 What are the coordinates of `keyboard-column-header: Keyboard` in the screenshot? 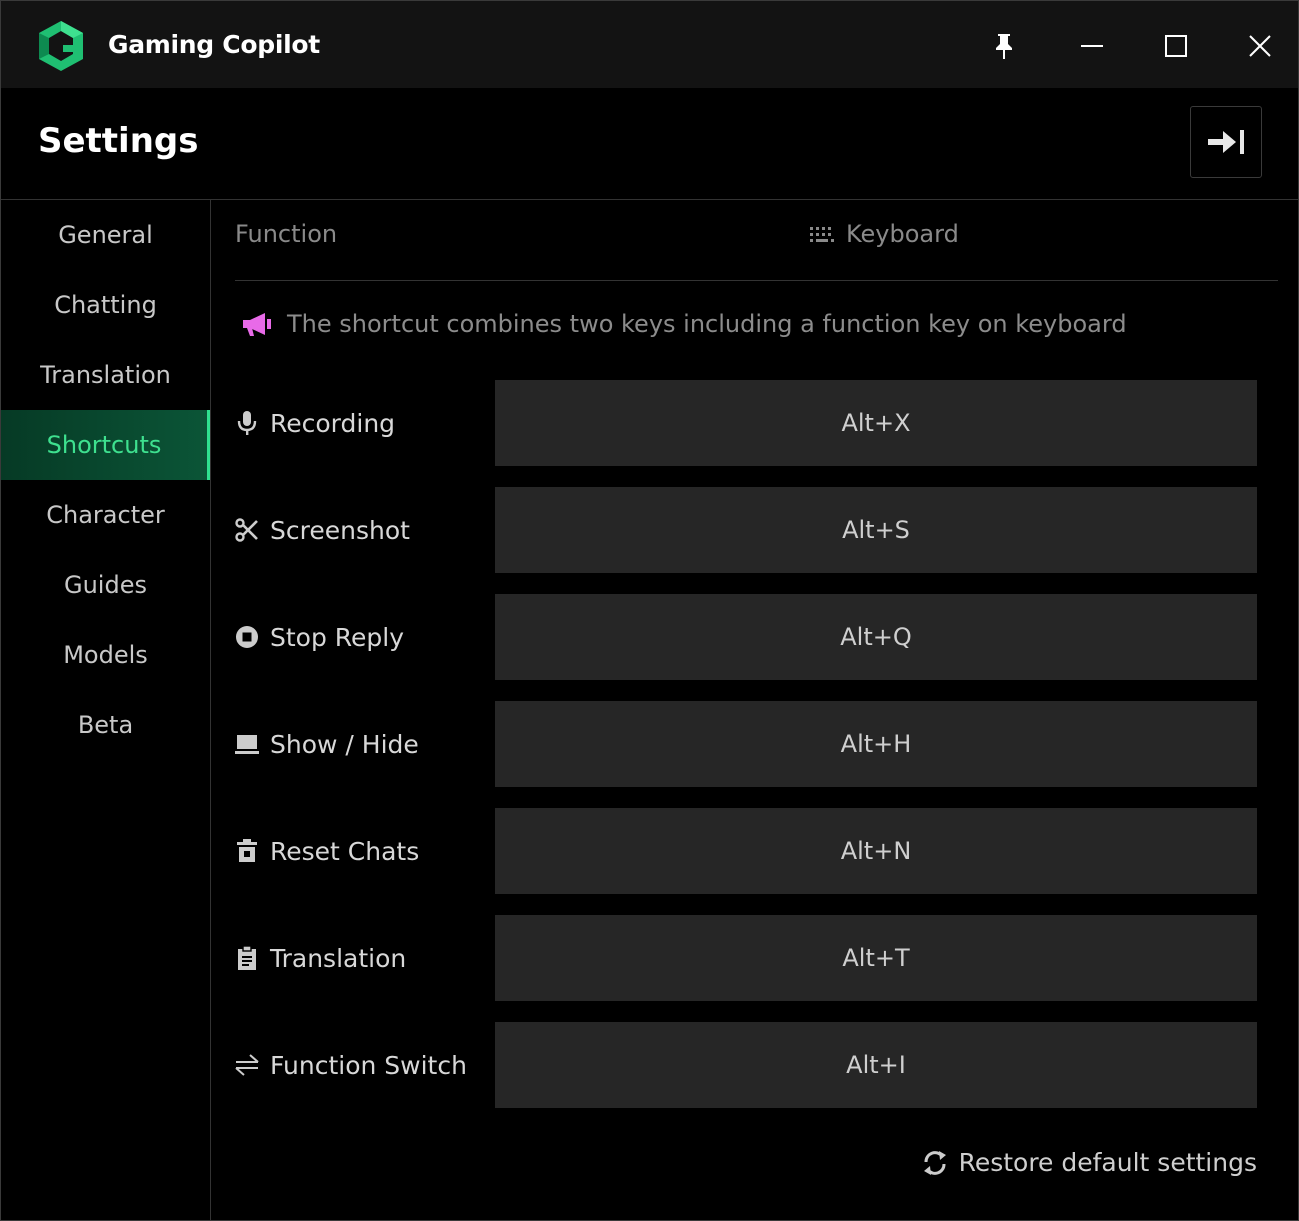 It's located at (884, 234).